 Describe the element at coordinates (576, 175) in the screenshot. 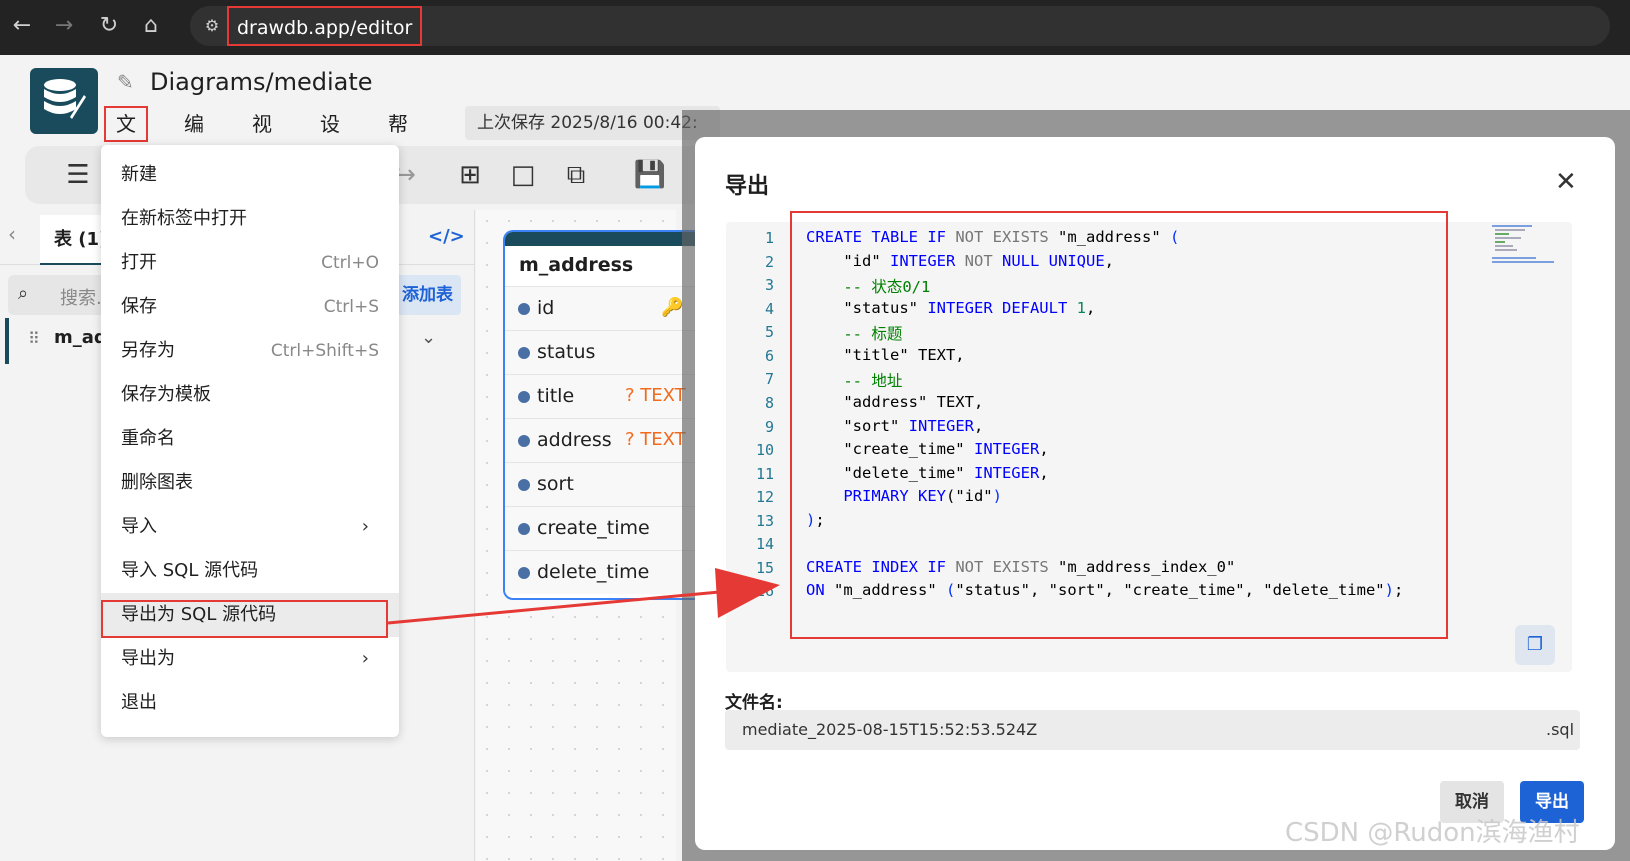

I see `add-note-icon: ⧉` at that location.